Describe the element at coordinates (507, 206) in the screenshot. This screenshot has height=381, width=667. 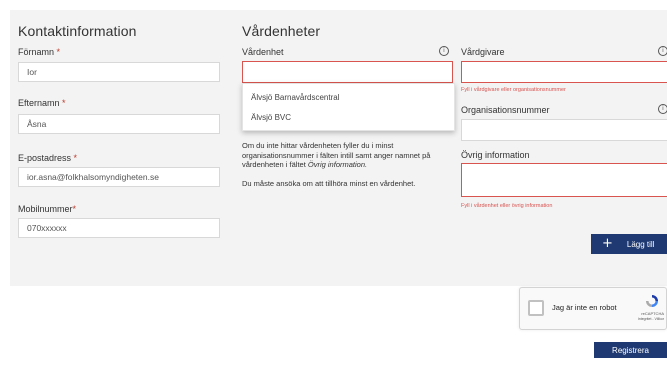
I see `other-info-error: Fyll i vårdenhet eller övrig information` at that location.